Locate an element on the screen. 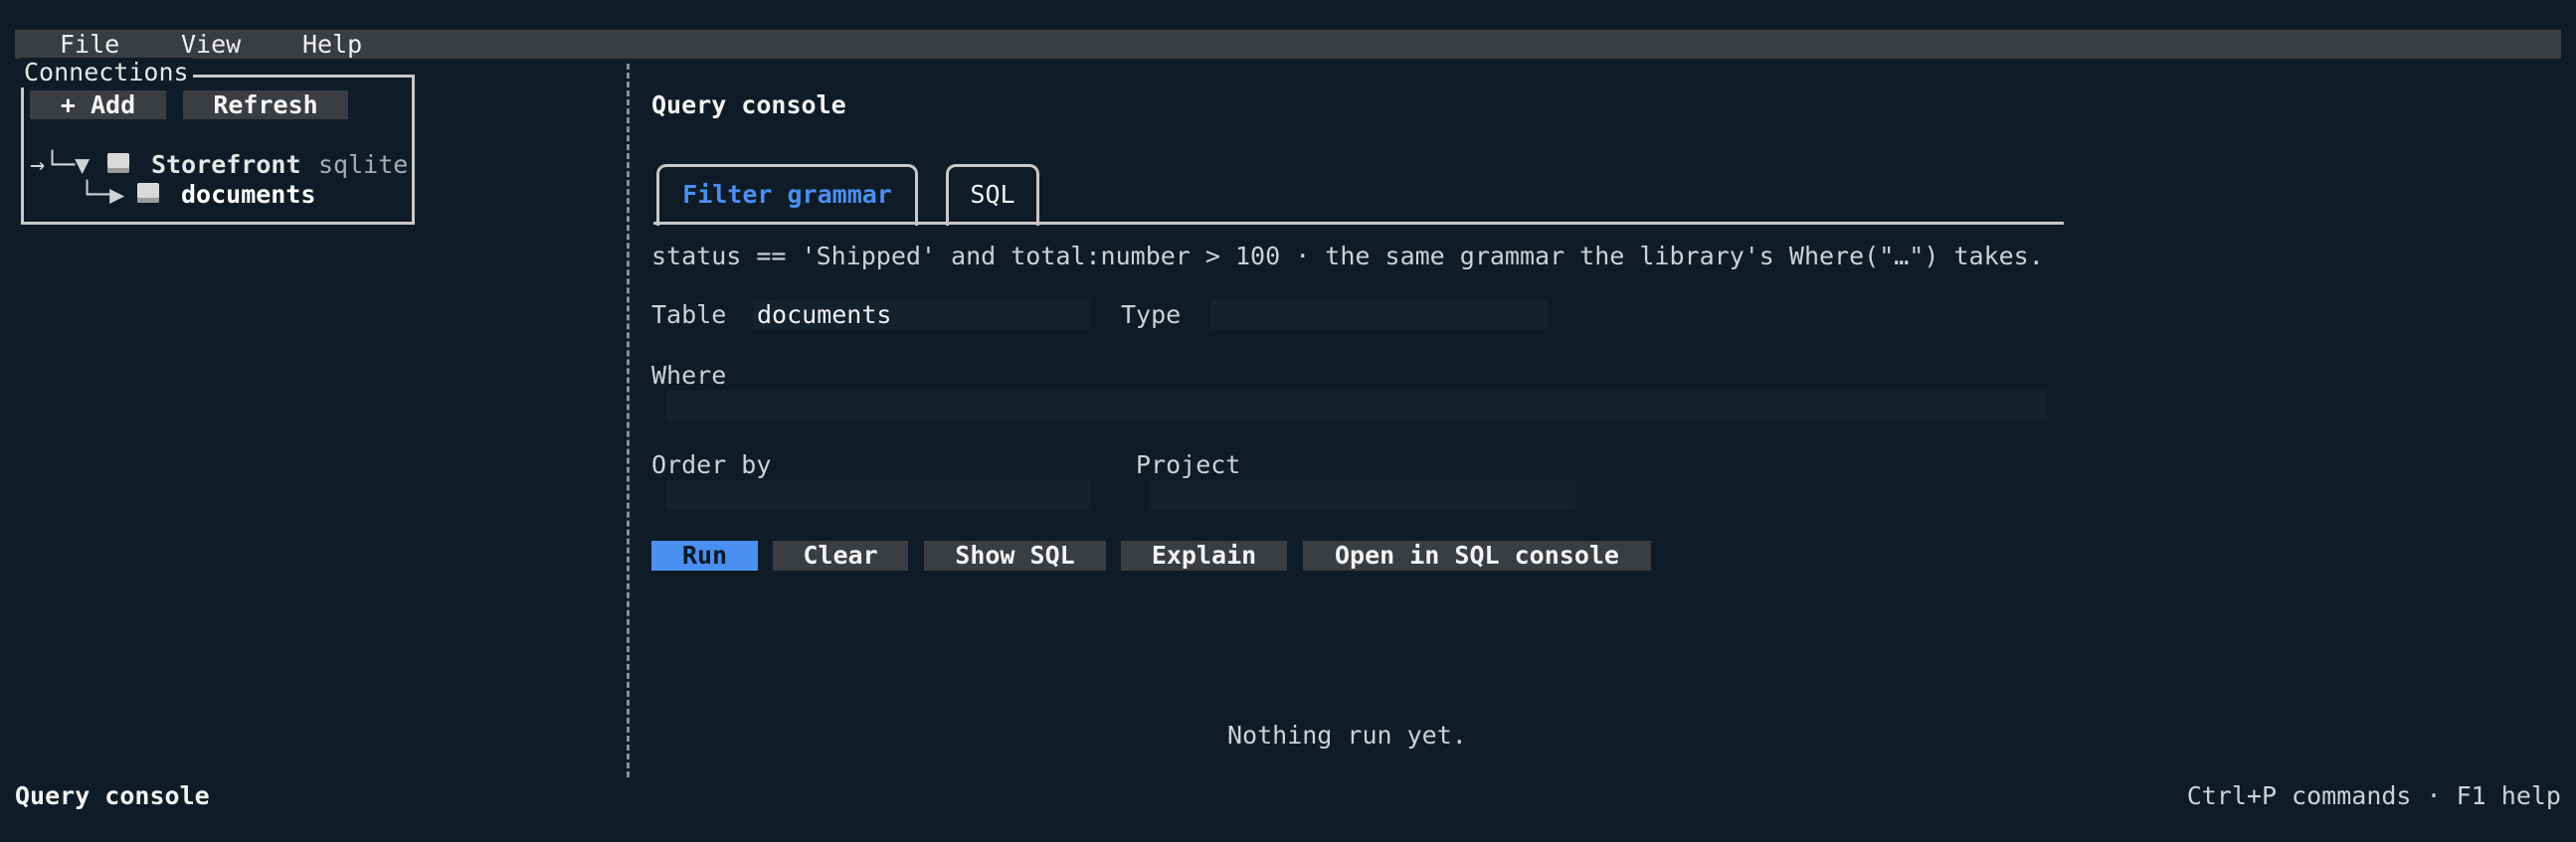  where-label: Where is located at coordinates (689, 375).